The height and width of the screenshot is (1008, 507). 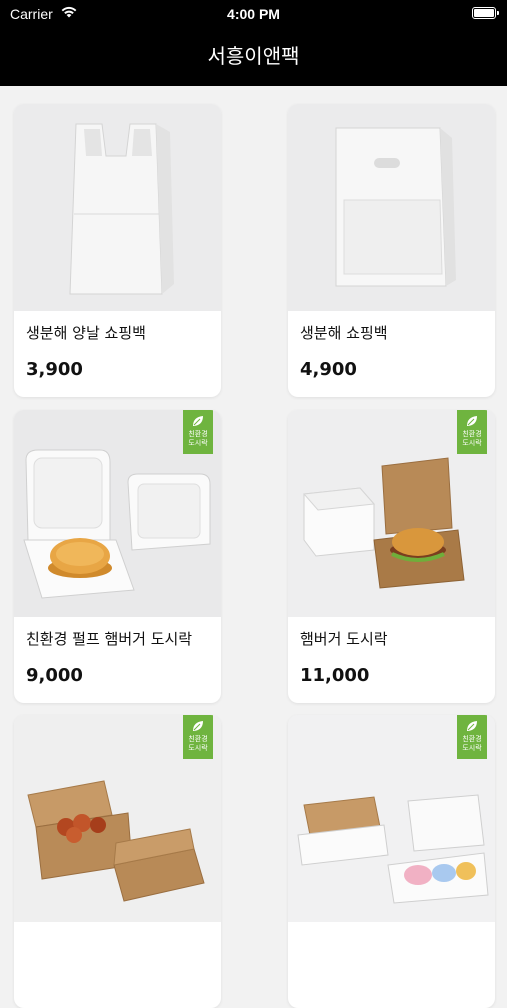 I want to click on battery-icon, so click(x=485, y=13).